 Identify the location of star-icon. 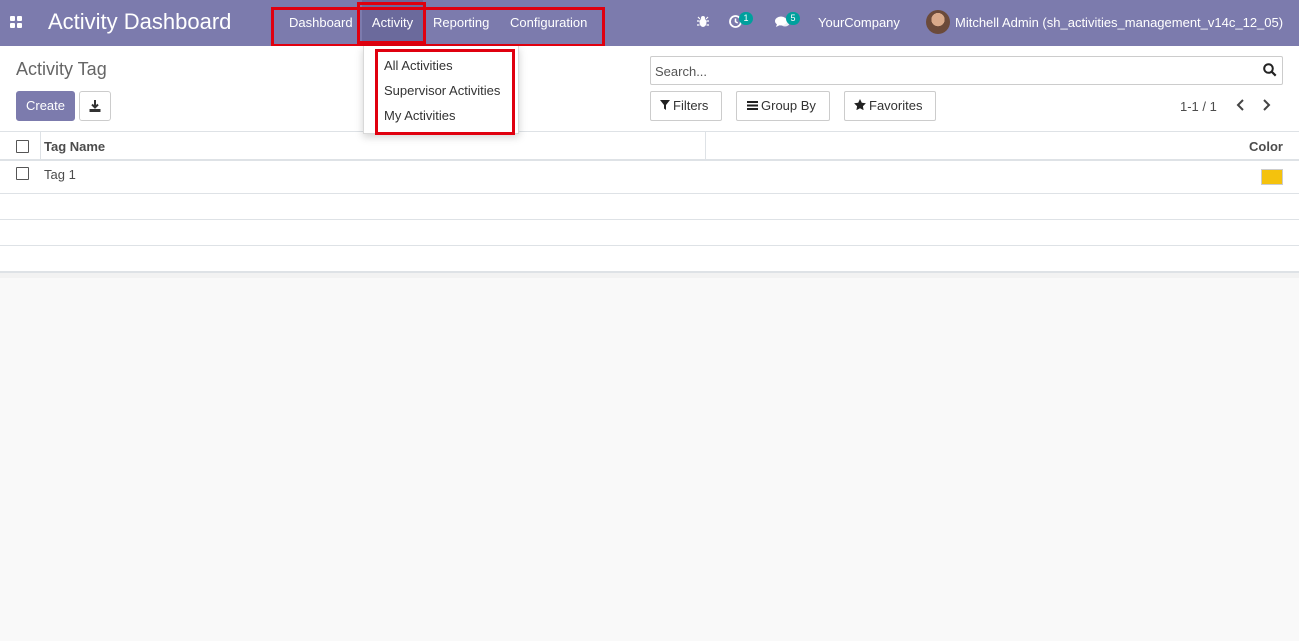
(860, 106).